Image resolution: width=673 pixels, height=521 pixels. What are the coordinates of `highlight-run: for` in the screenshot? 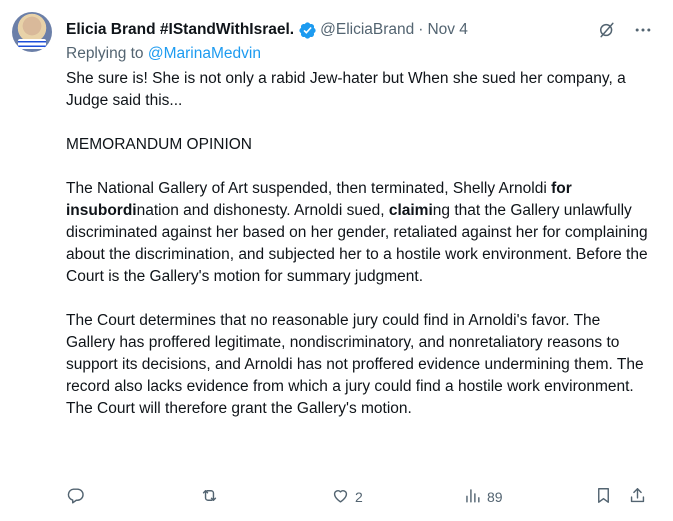 It's located at (561, 188).